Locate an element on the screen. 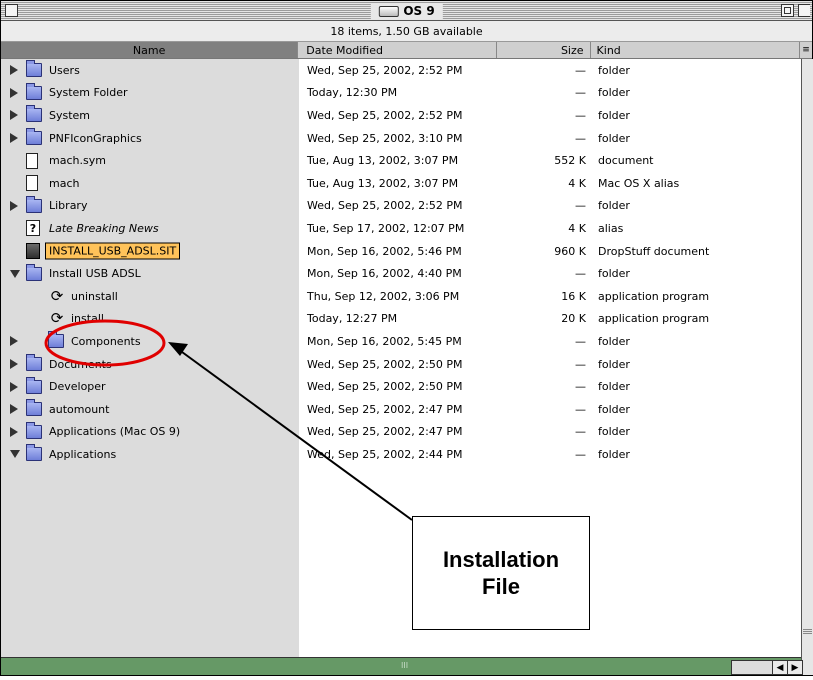  size-cell: 960 K is located at coordinates (570, 251).